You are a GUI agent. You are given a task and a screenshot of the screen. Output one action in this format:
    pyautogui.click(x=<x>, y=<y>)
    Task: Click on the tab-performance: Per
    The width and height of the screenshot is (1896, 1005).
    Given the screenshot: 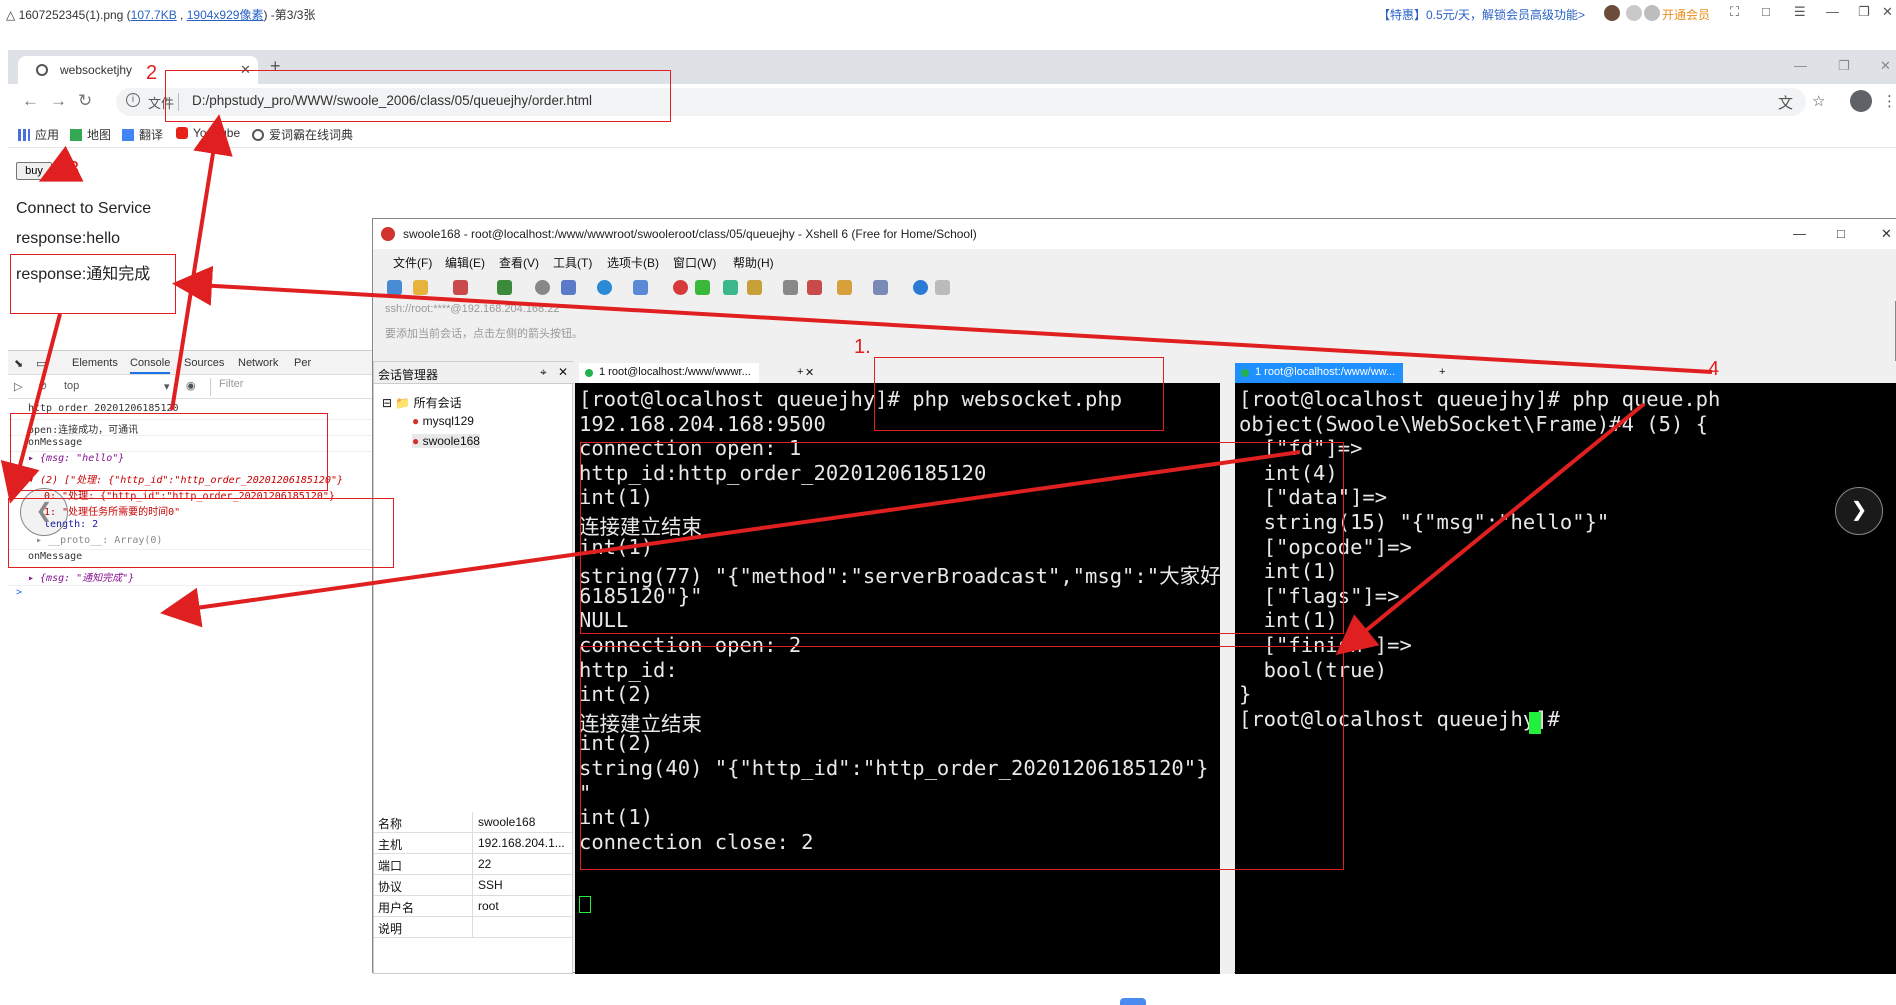 What is the action you would take?
    pyautogui.click(x=302, y=363)
    